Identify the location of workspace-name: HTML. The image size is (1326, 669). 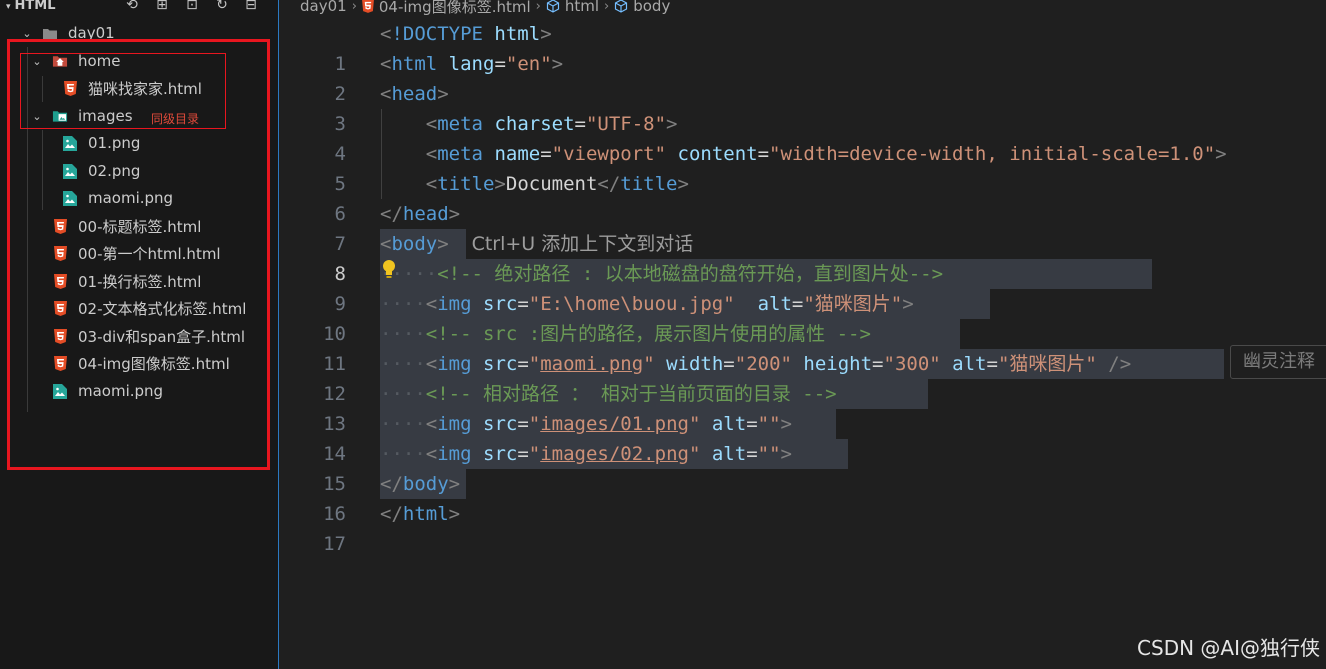
(35, 6).